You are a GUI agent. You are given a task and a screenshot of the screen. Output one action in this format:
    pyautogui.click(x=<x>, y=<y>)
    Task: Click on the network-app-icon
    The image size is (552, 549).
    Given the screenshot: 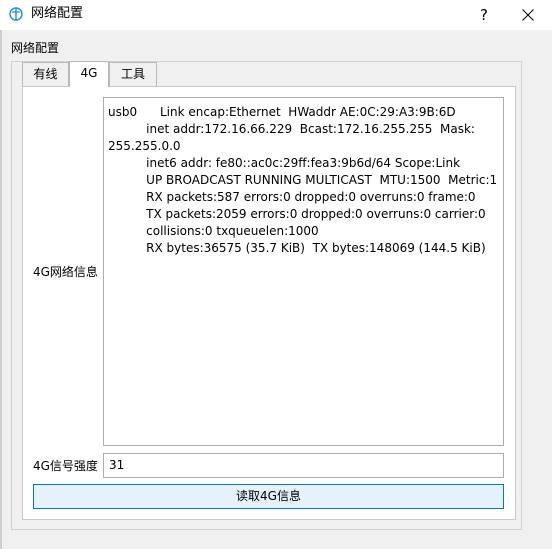 What is the action you would take?
    pyautogui.click(x=16, y=14)
    